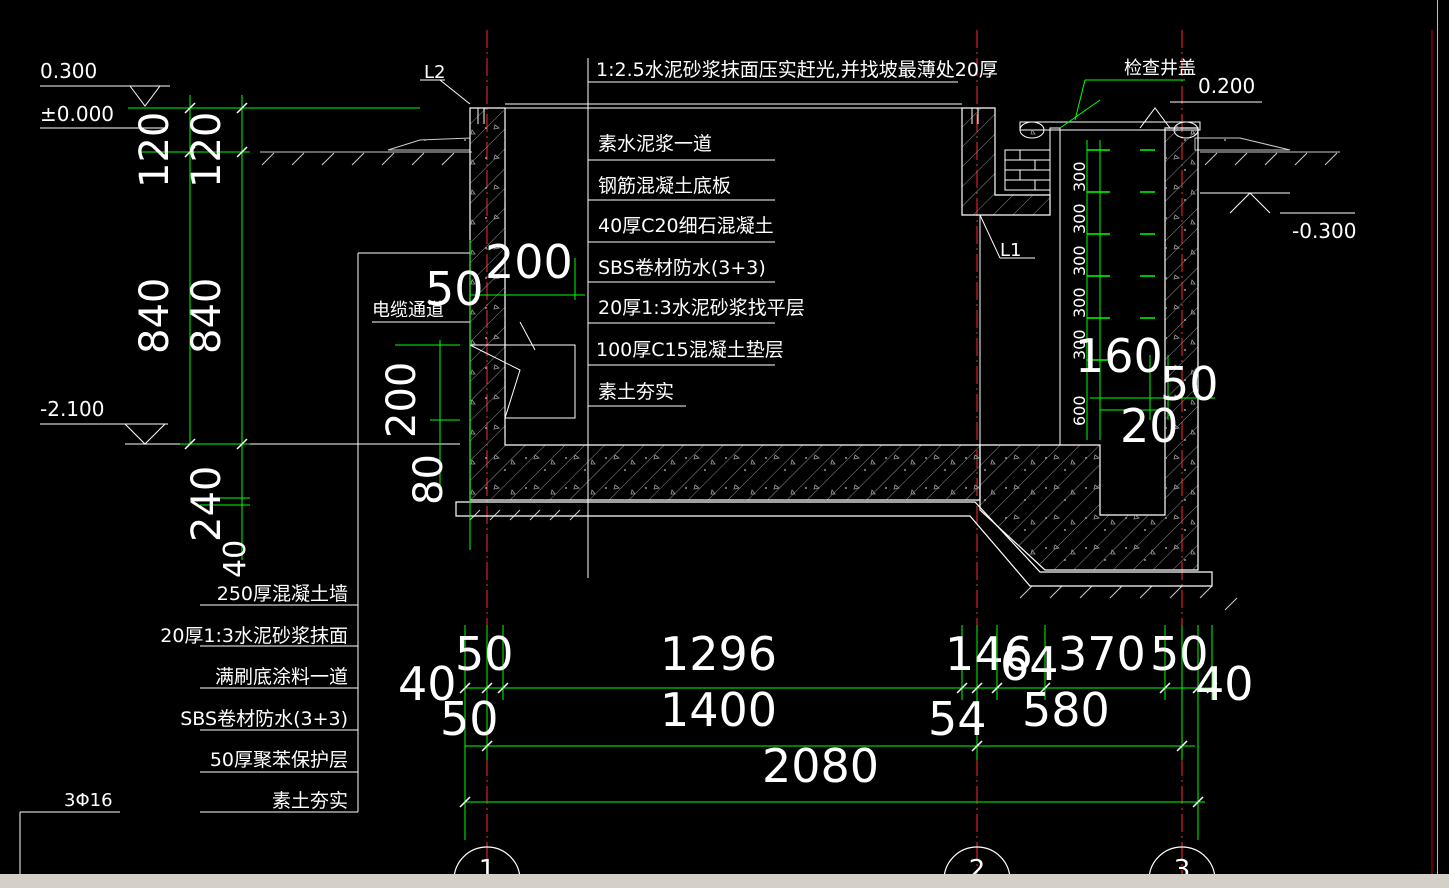 Image resolution: width=1449 pixels, height=888 pixels. Describe the element at coordinates (1149, 426) in the screenshot. I see `dim-text: 20` at that location.